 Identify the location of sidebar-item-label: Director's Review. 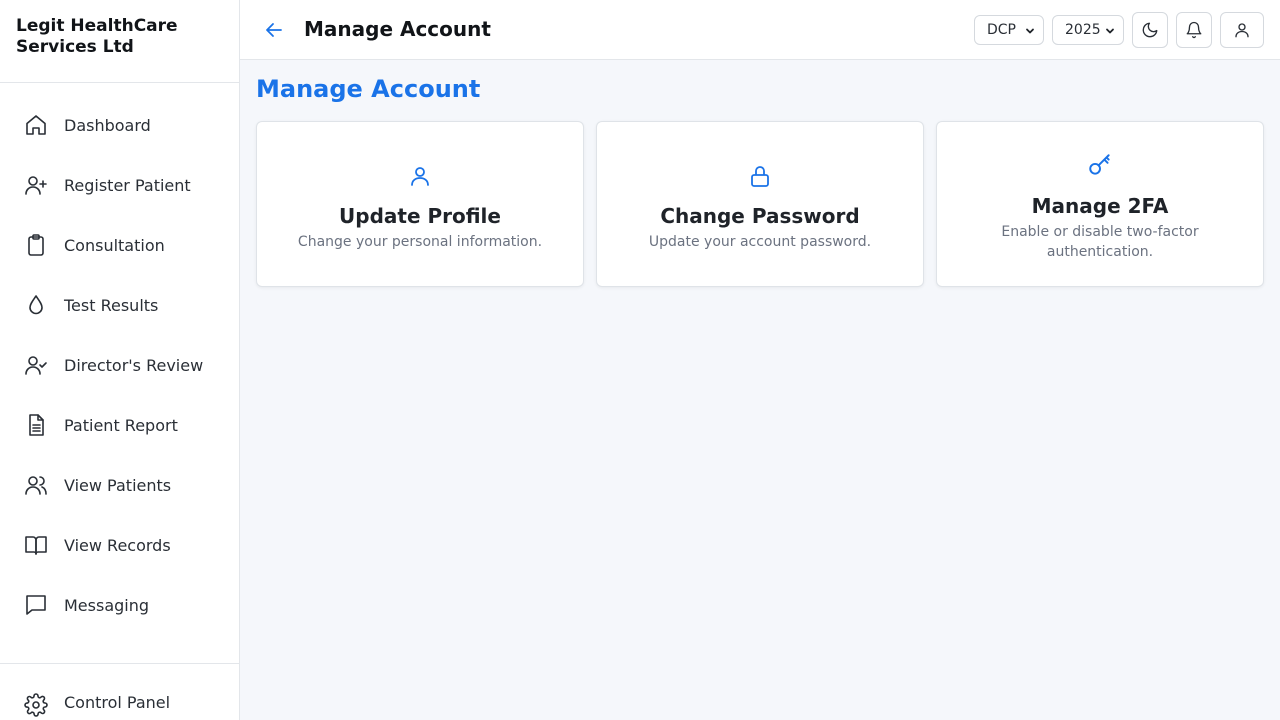
(134, 365).